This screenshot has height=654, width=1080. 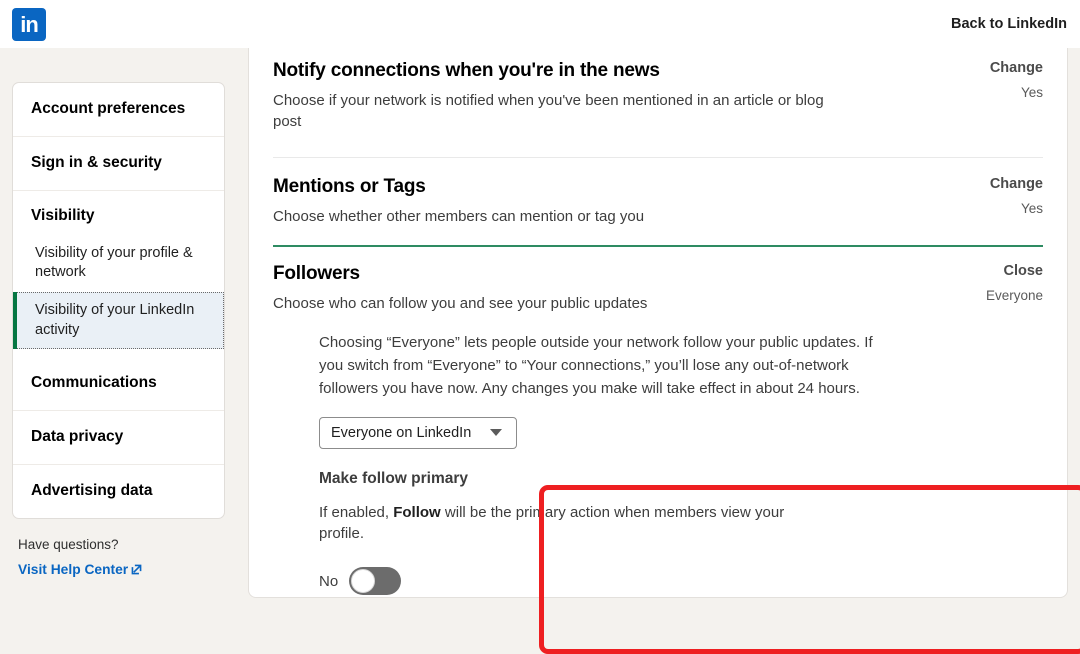 I want to click on sidebar-help-block: Have questions? Visit Help Center, so click(x=118, y=558).